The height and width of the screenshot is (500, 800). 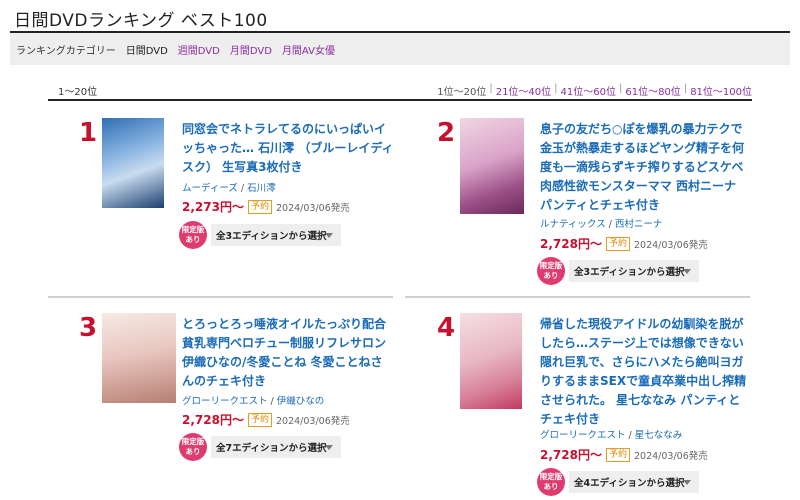 I want to click on pager-page-1: 1位〜20位, so click(x=462, y=92).